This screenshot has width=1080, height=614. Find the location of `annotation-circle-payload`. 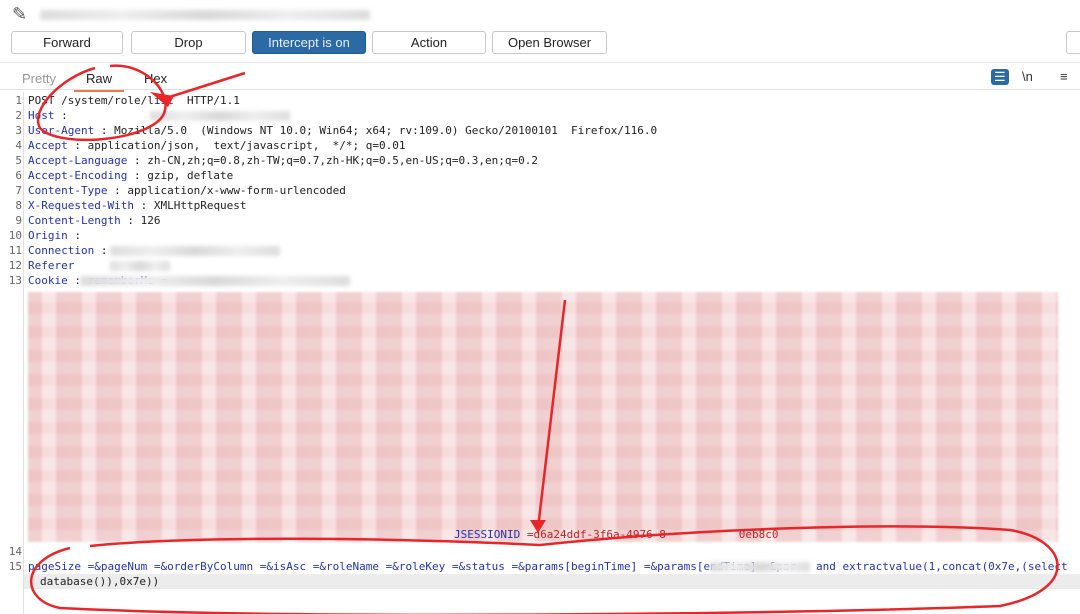

annotation-circle-payload is located at coordinates (544, 569).